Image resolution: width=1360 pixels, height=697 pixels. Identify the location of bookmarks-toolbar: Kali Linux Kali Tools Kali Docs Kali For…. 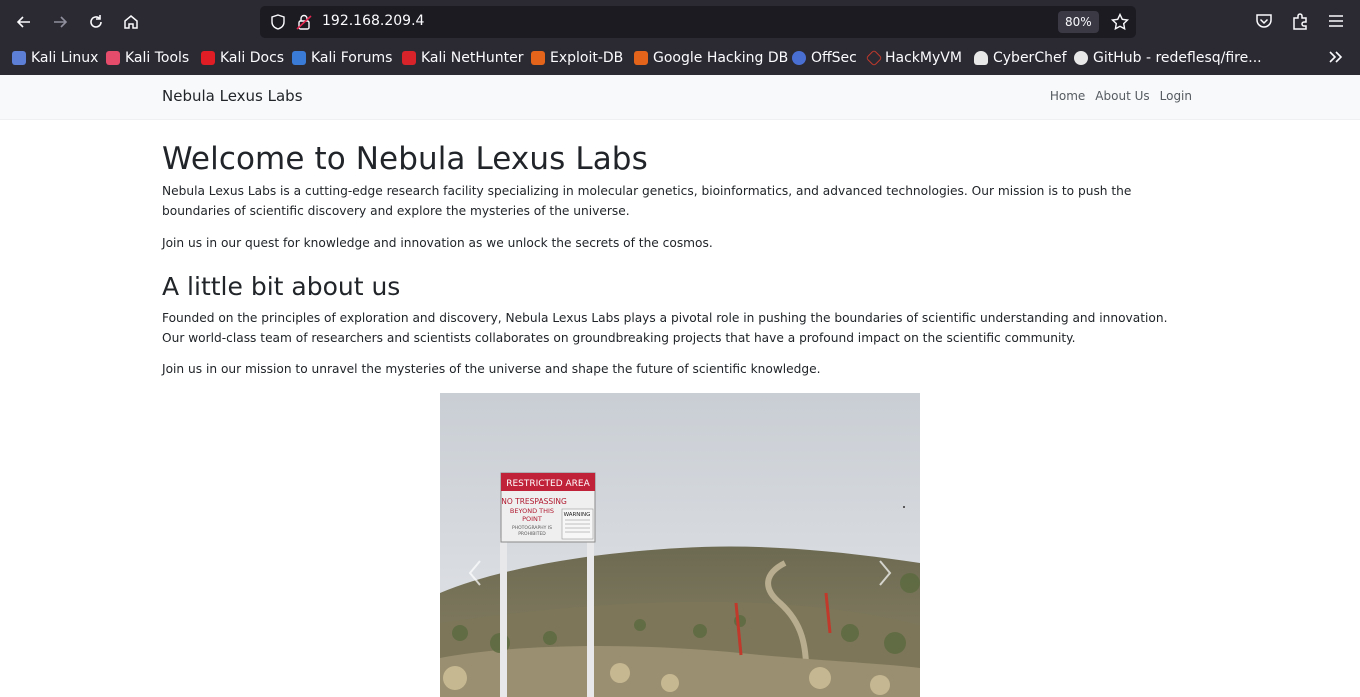
(680, 58).